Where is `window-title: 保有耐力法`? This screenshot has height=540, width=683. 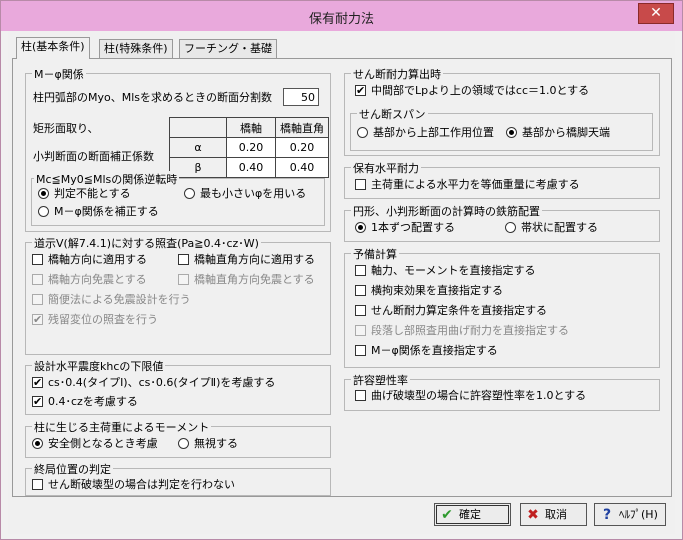
window-title: 保有耐力法 is located at coordinates (341, 19).